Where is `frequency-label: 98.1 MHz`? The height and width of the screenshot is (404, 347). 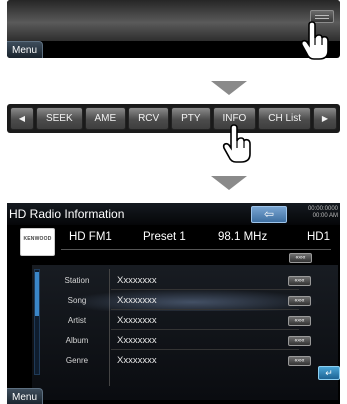
frequency-label: 98.1 MHz is located at coordinates (243, 237).